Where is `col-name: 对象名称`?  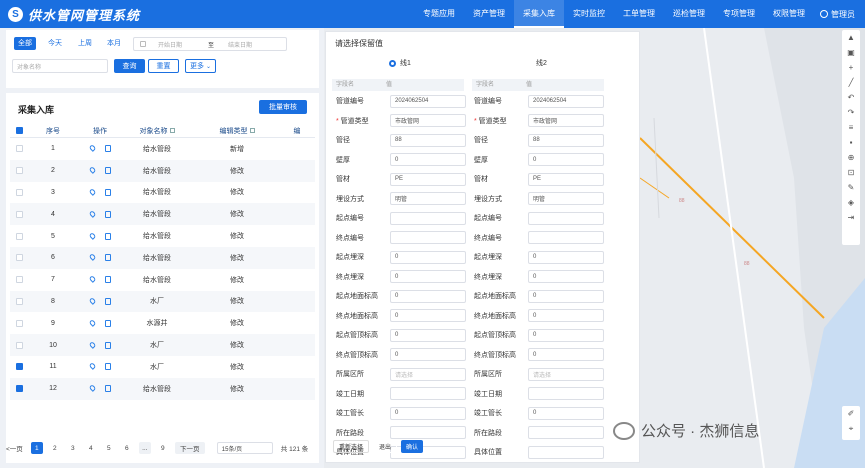 col-name: 对象名称 is located at coordinates (157, 131).